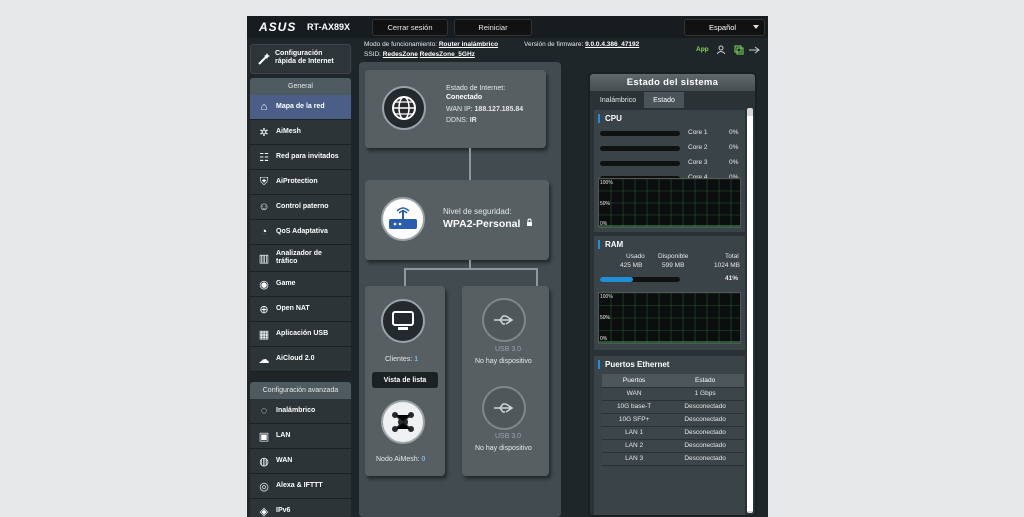  I want to click on graph-tick: 100%, so click(606, 183).